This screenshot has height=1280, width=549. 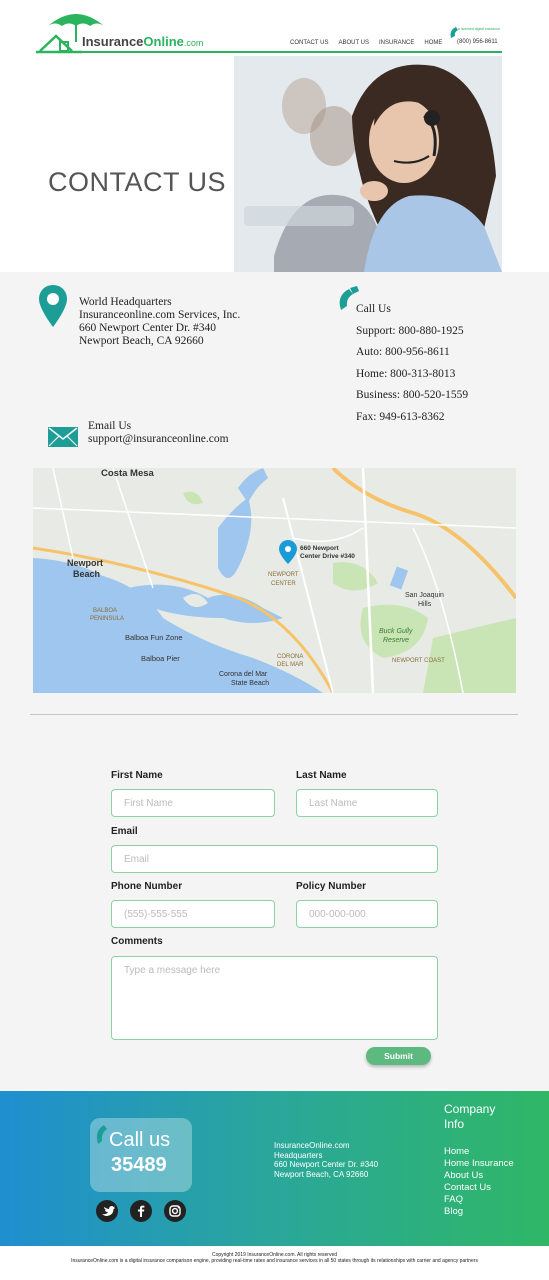 What do you see at coordinates (87, 574) in the screenshot?
I see `map-place-beach: Beach` at bounding box center [87, 574].